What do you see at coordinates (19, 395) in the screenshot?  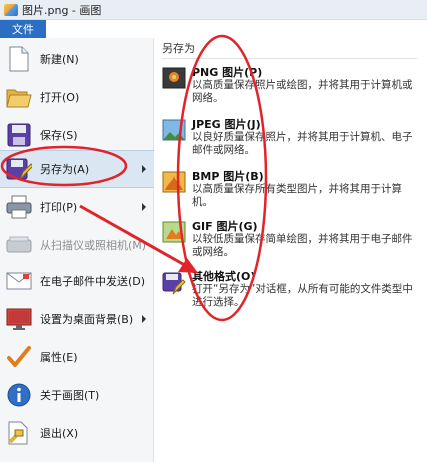 I see `info-icon` at bounding box center [19, 395].